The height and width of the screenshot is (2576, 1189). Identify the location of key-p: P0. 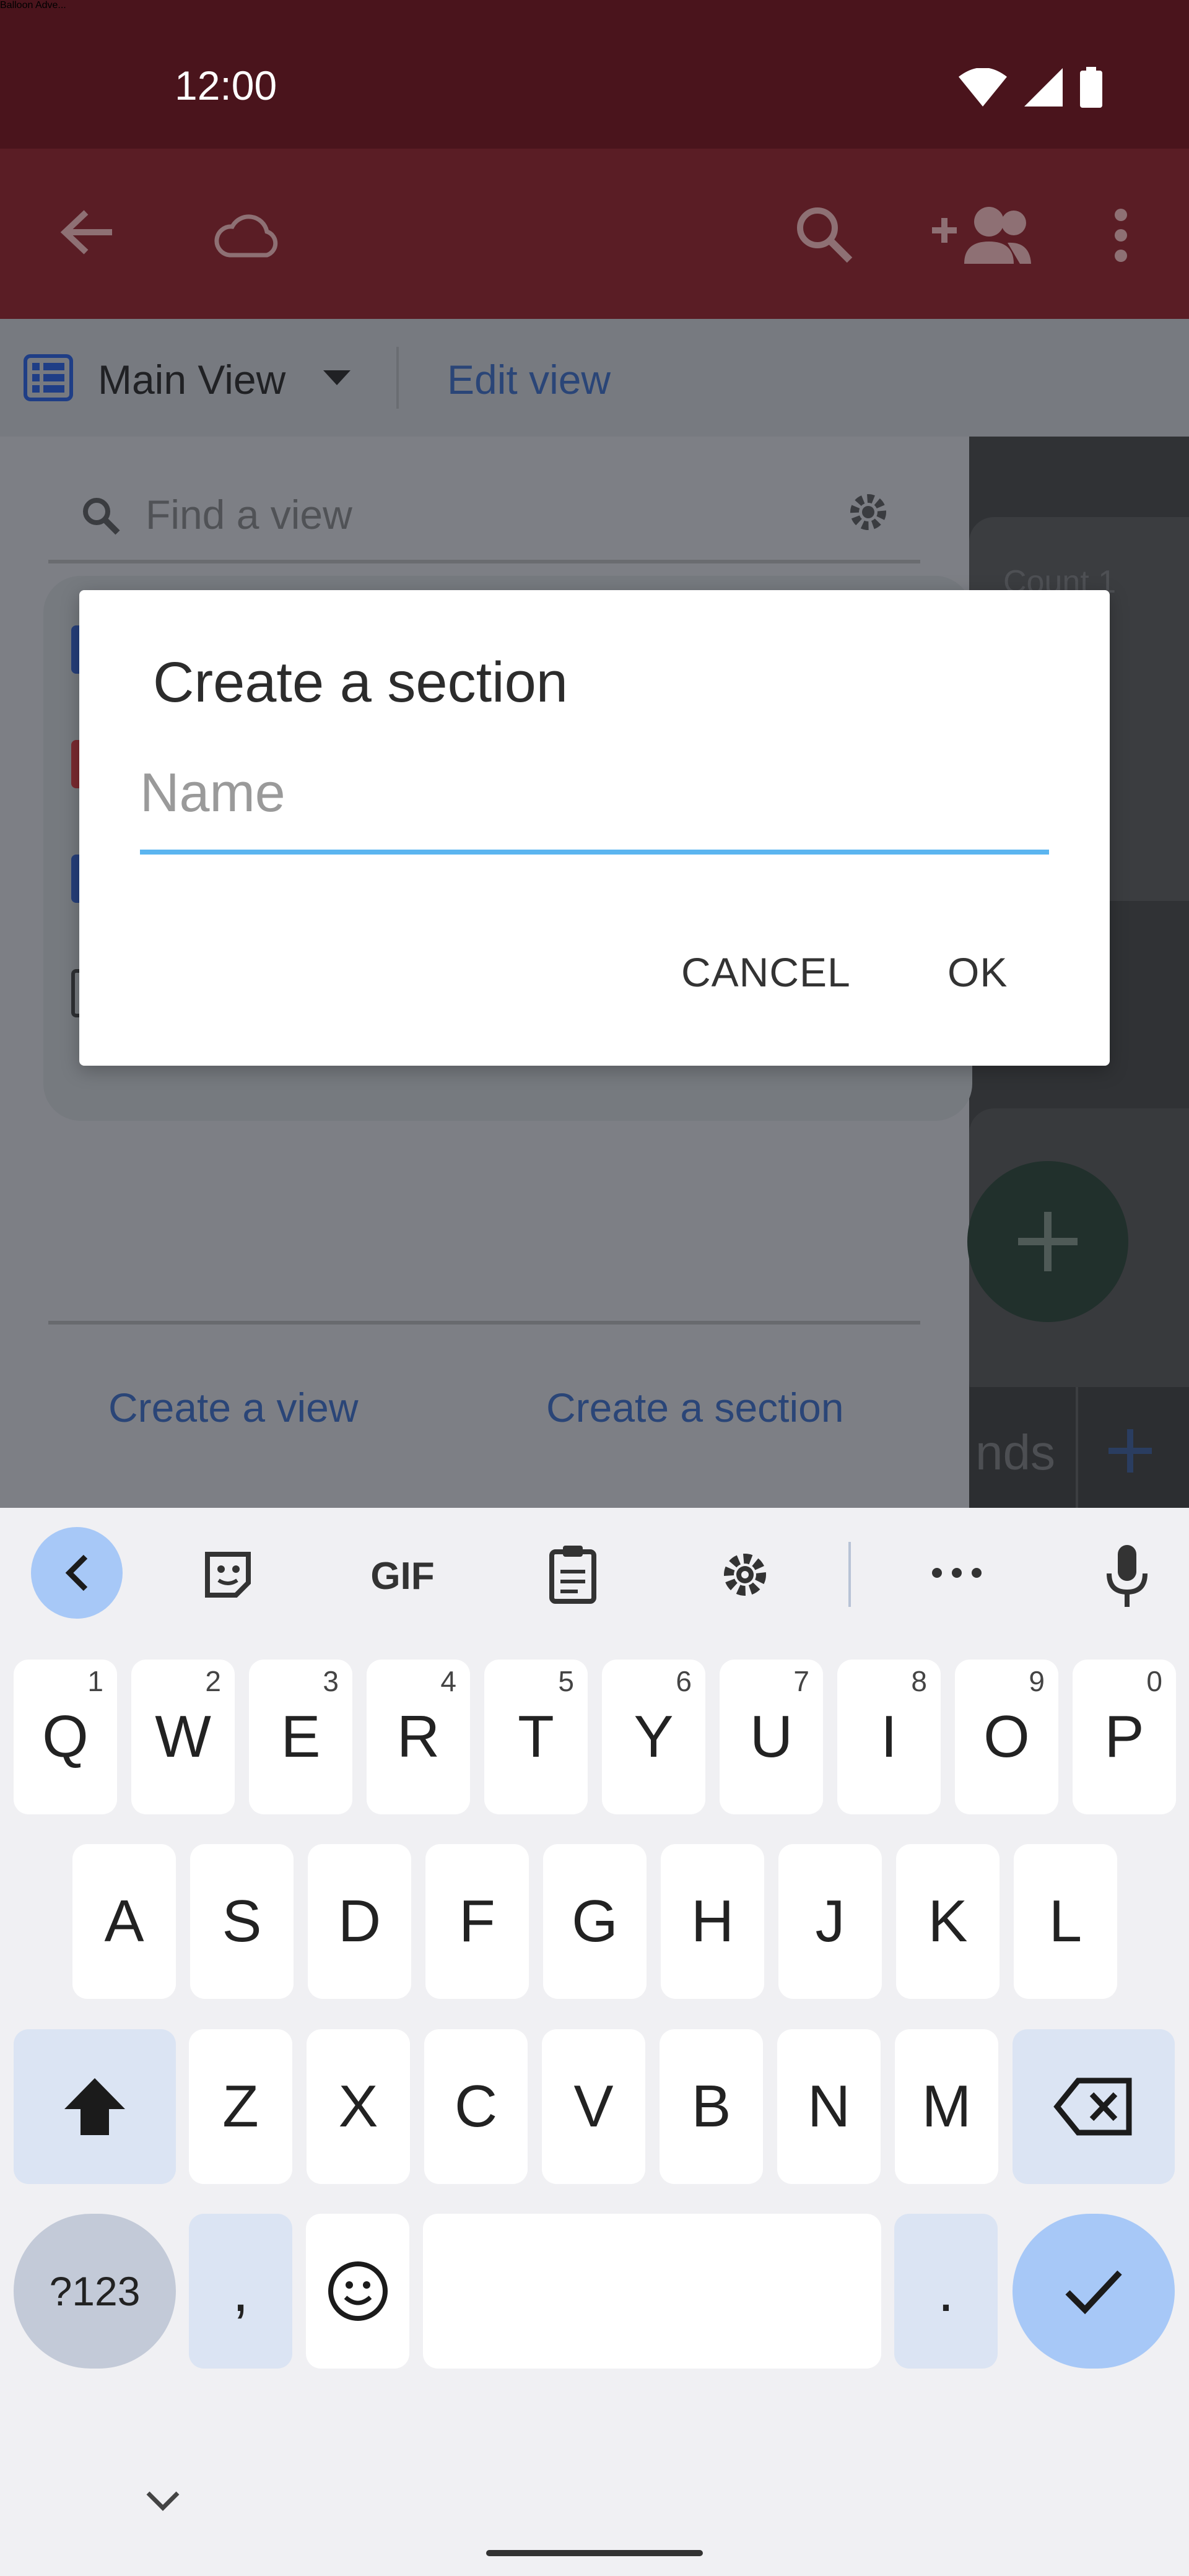
(1124, 1737).